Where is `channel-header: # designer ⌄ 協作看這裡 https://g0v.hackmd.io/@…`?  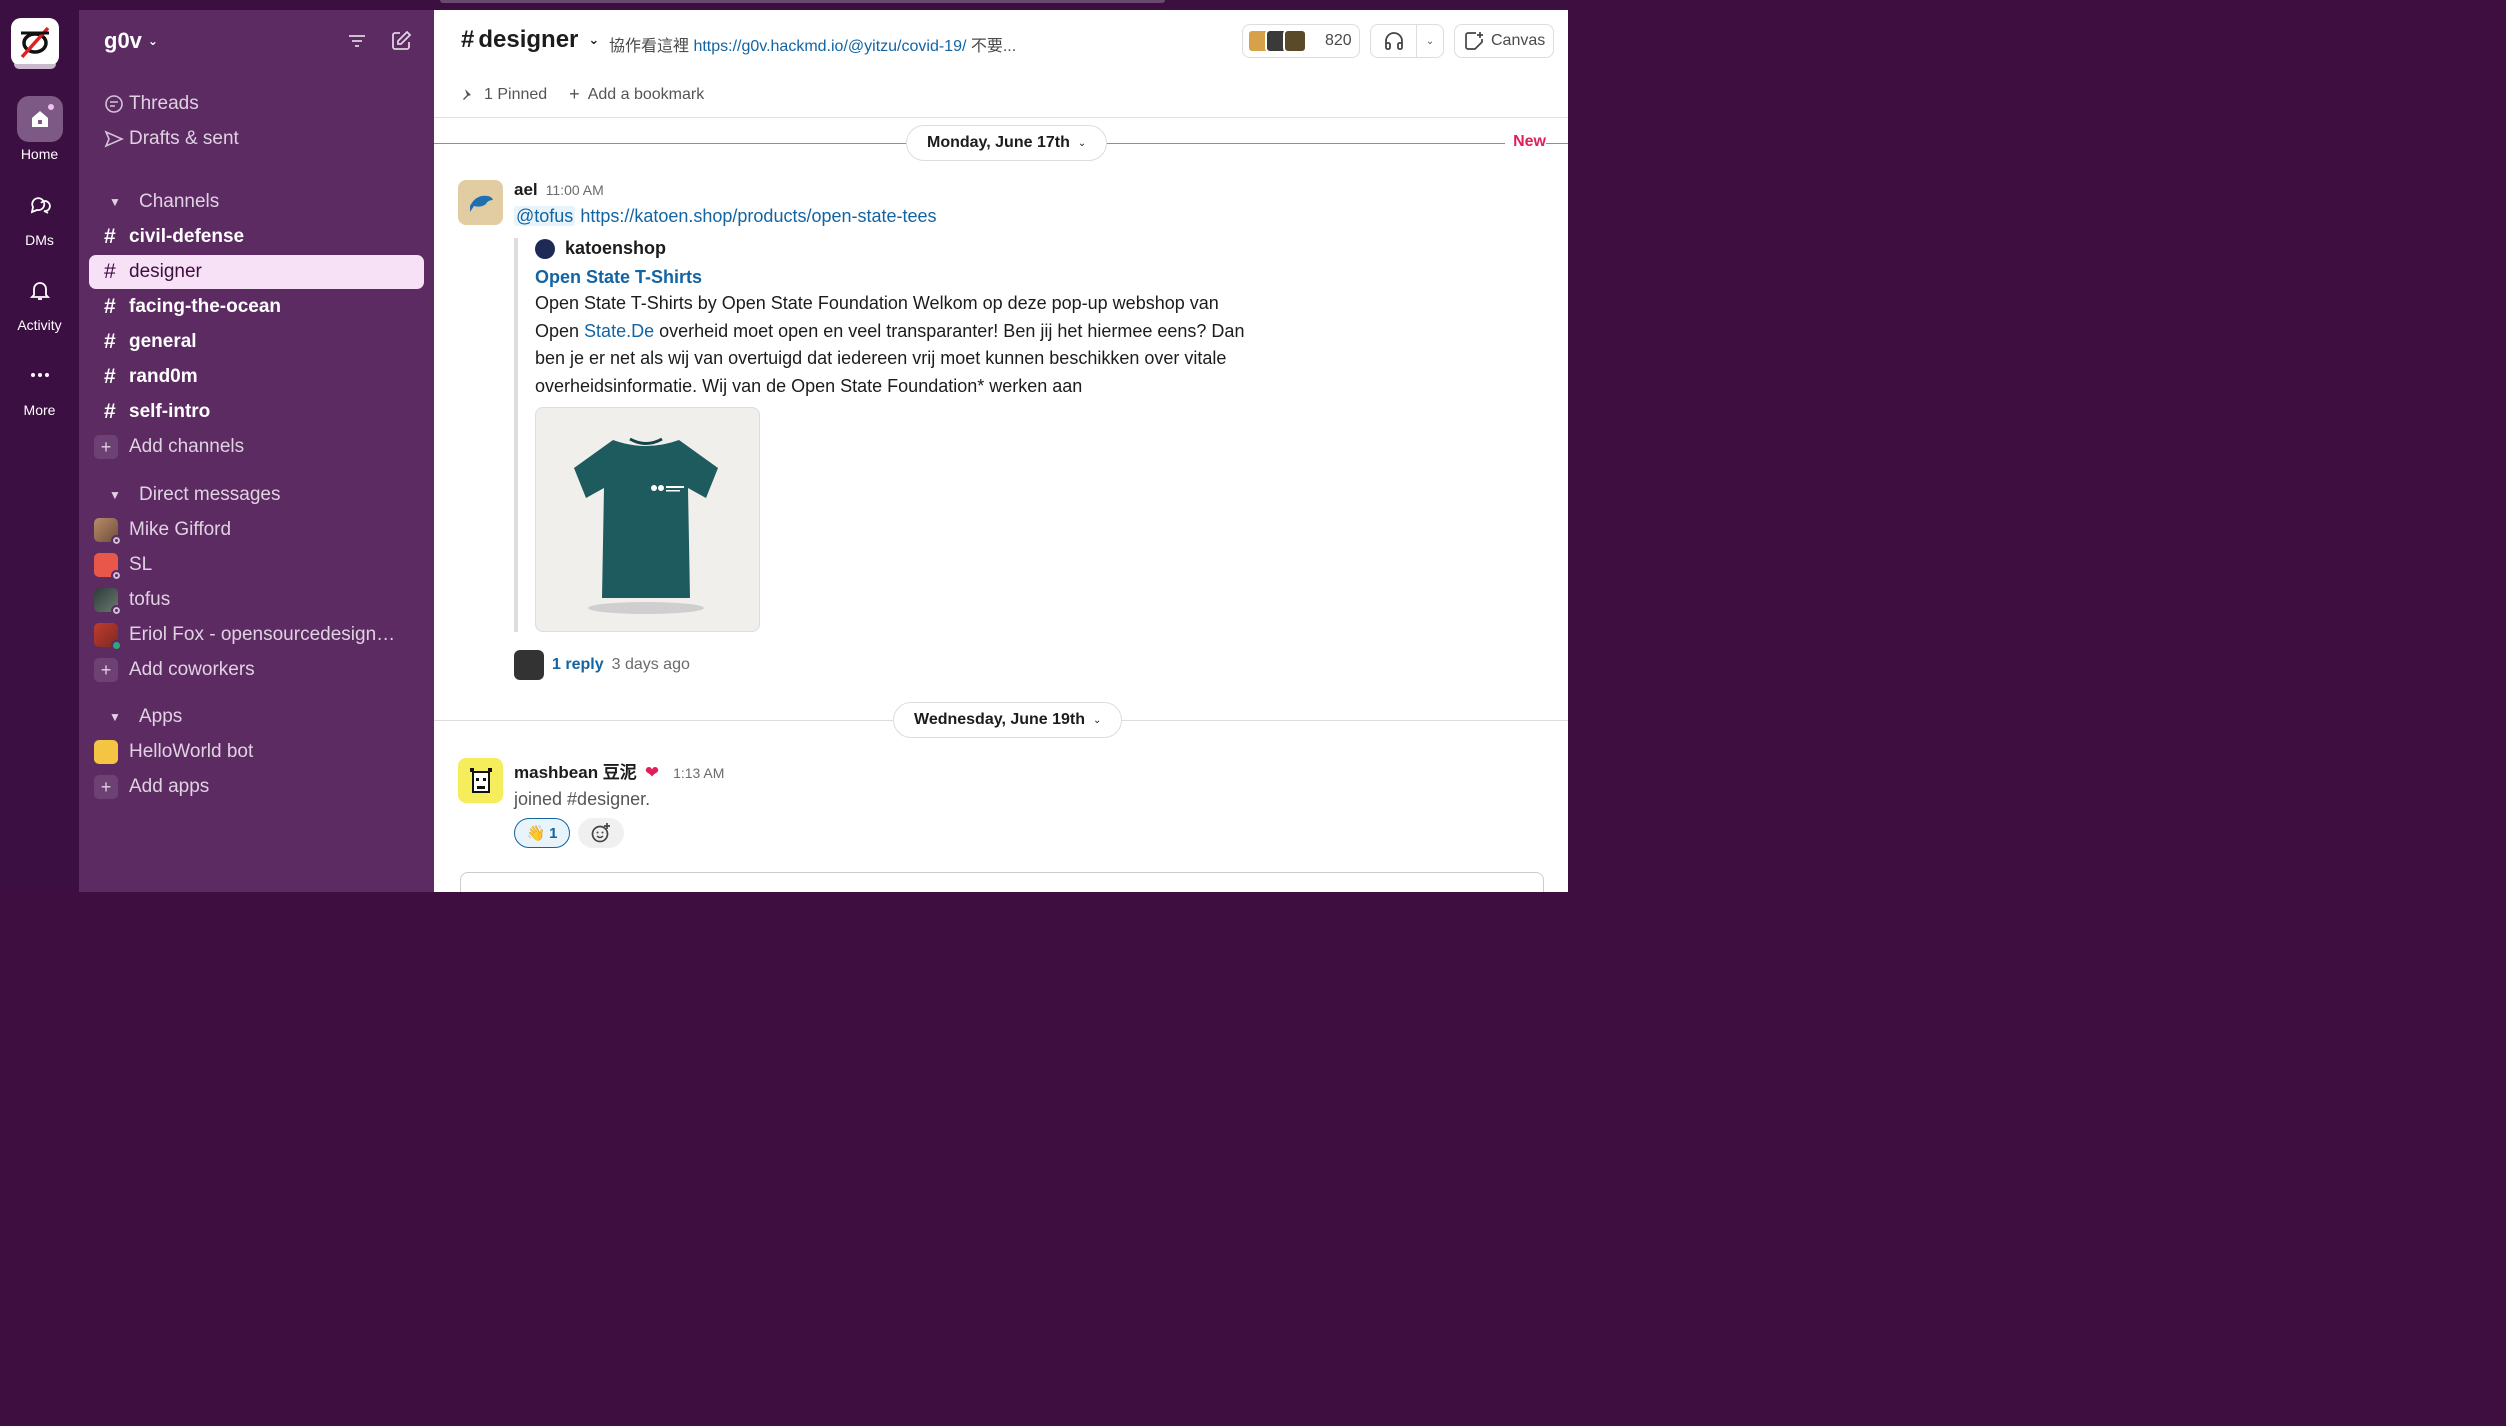 channel-header: # designer ⌄ 協作看這裡 https://g0v.hackmd.io/@… is located at coordinates (1001, 41).